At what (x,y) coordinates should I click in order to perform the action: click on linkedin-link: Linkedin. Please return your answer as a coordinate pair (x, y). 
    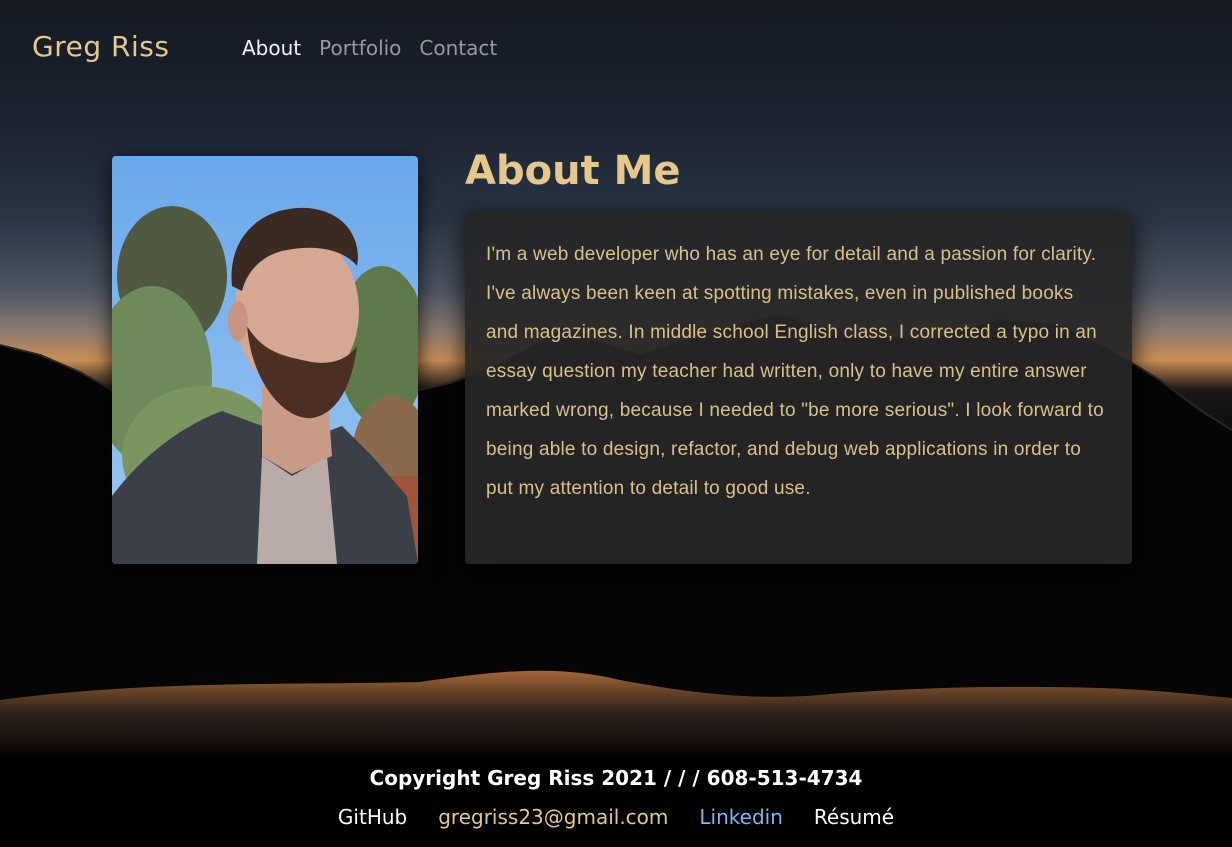
    Looking at the image, I should click on (740, 817).